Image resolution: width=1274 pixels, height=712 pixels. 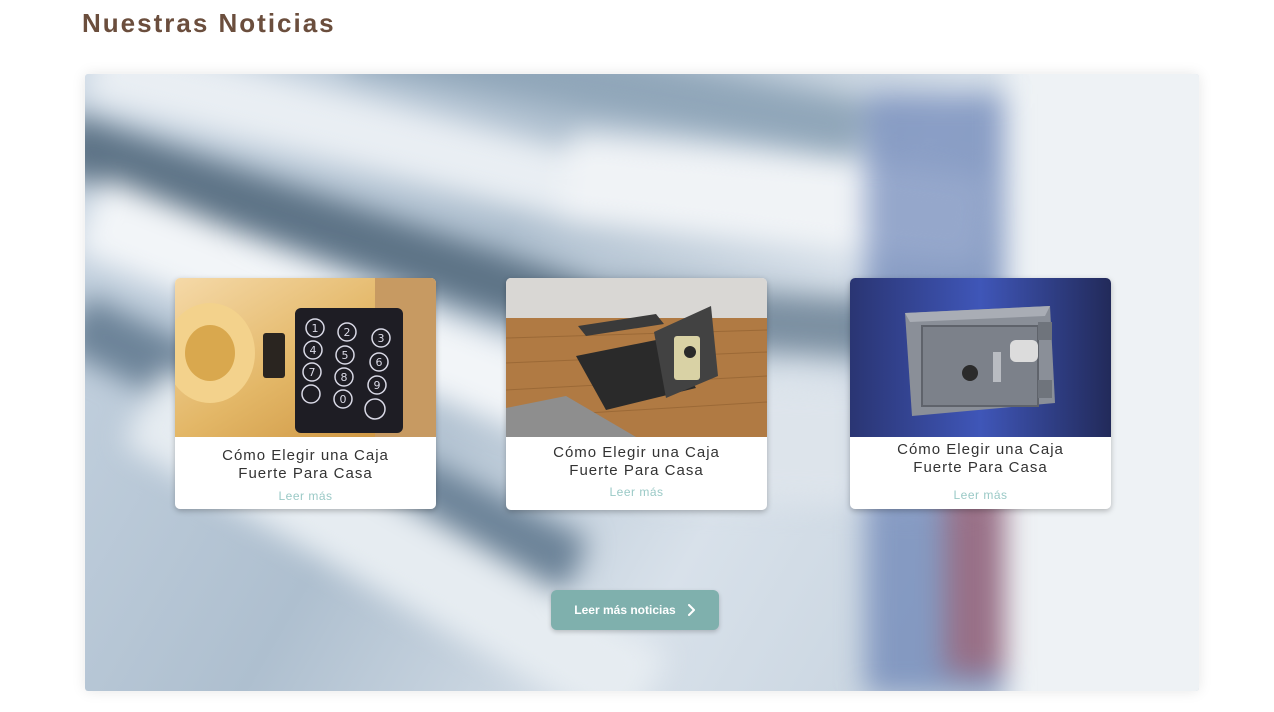 I want to click on svg-text: 7, so click(x=312, y=372).